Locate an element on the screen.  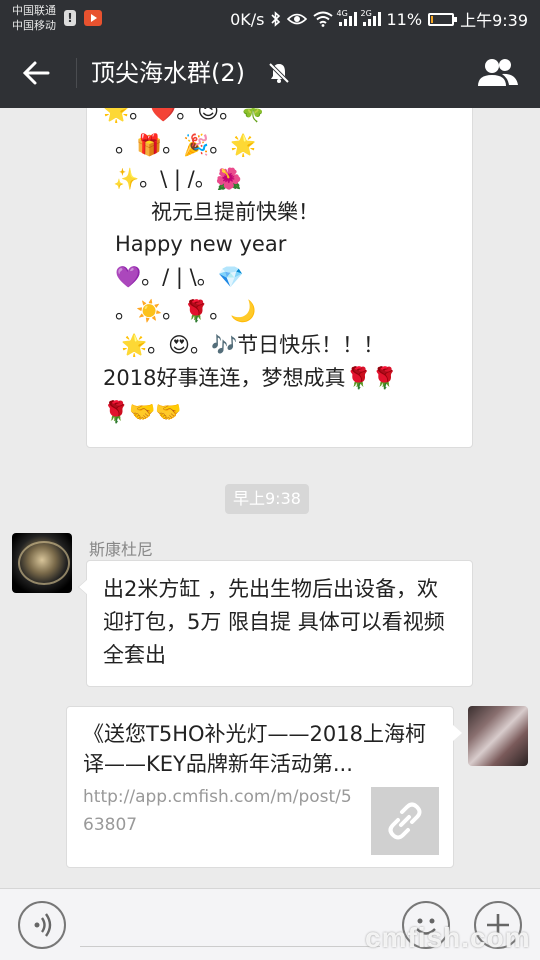
net-2g-label: 2G is located at coordinates (366, 13).